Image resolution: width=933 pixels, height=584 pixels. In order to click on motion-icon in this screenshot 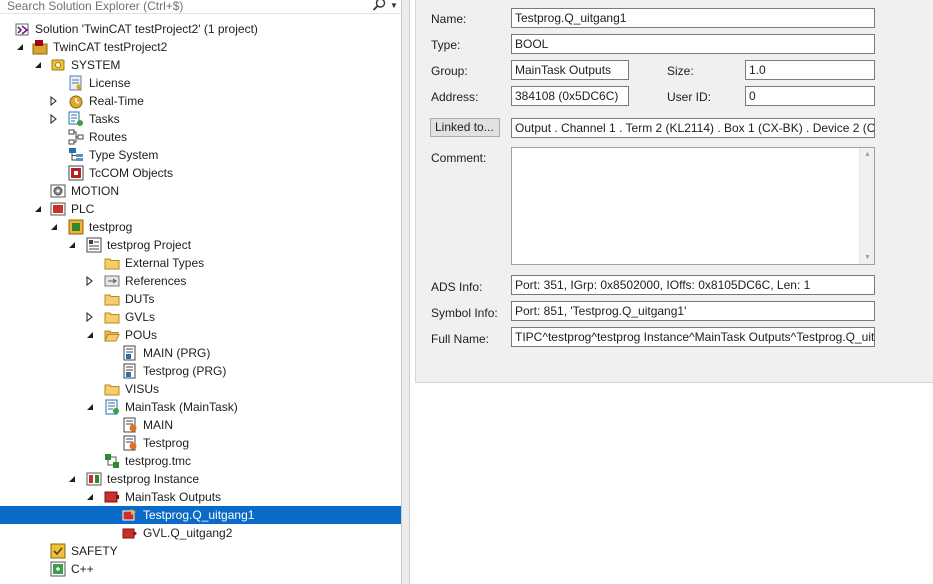, I will do `click(58, 191)`.